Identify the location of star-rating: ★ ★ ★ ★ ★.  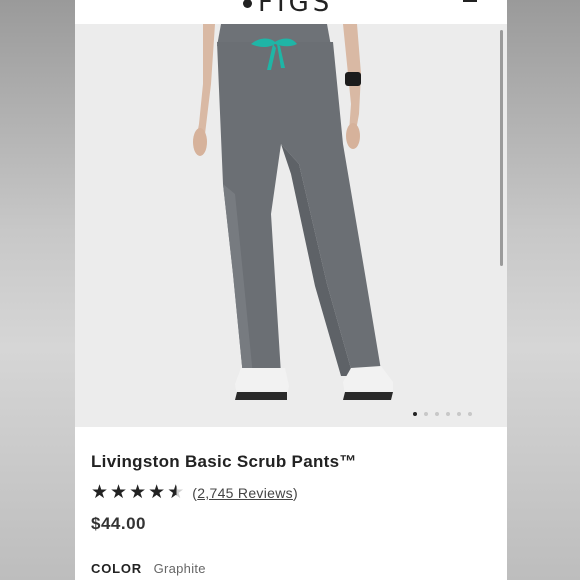
(137, 493).